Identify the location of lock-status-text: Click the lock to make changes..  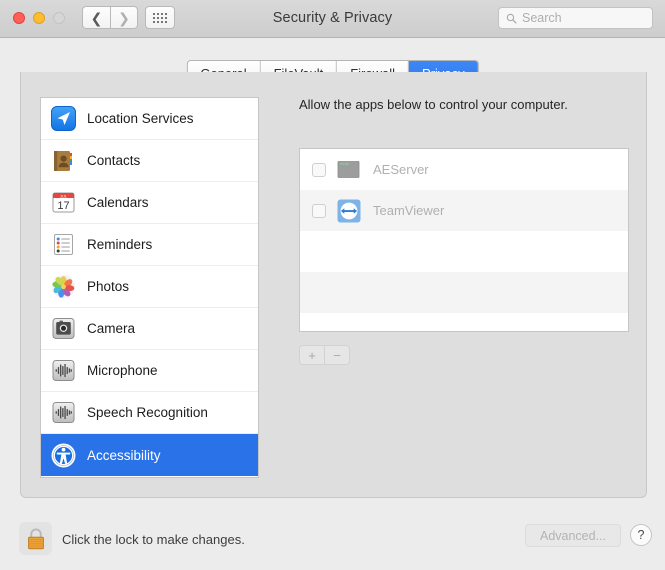
(153, 539).